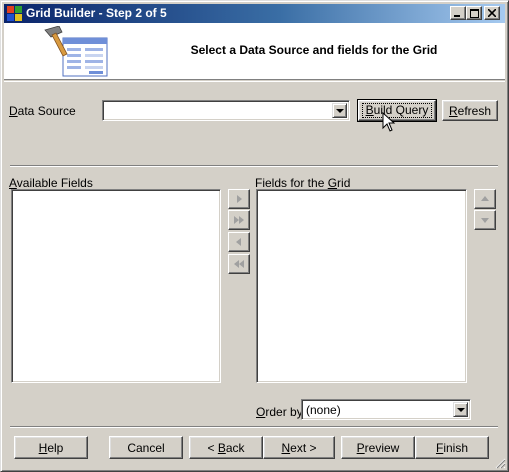 The height and width of the screenshot is (472, 509). I want to click on move-all-left-button, so click(239, 264).